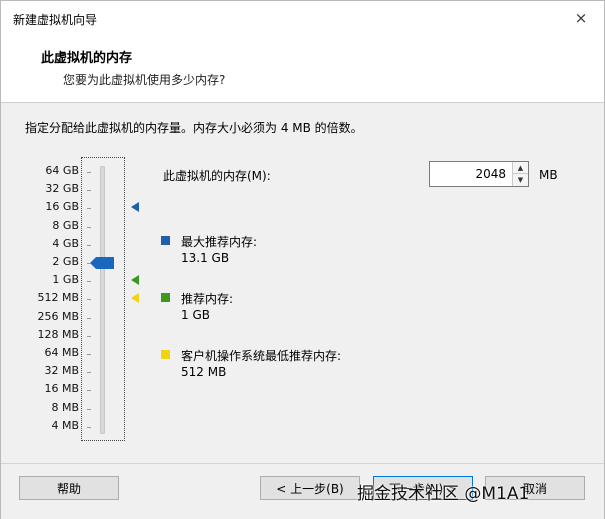 The width and height of the screenshot is (605, 519). Describe the element at coordinates (471, 174) in the screenshot. I see `memory-input` at that location.